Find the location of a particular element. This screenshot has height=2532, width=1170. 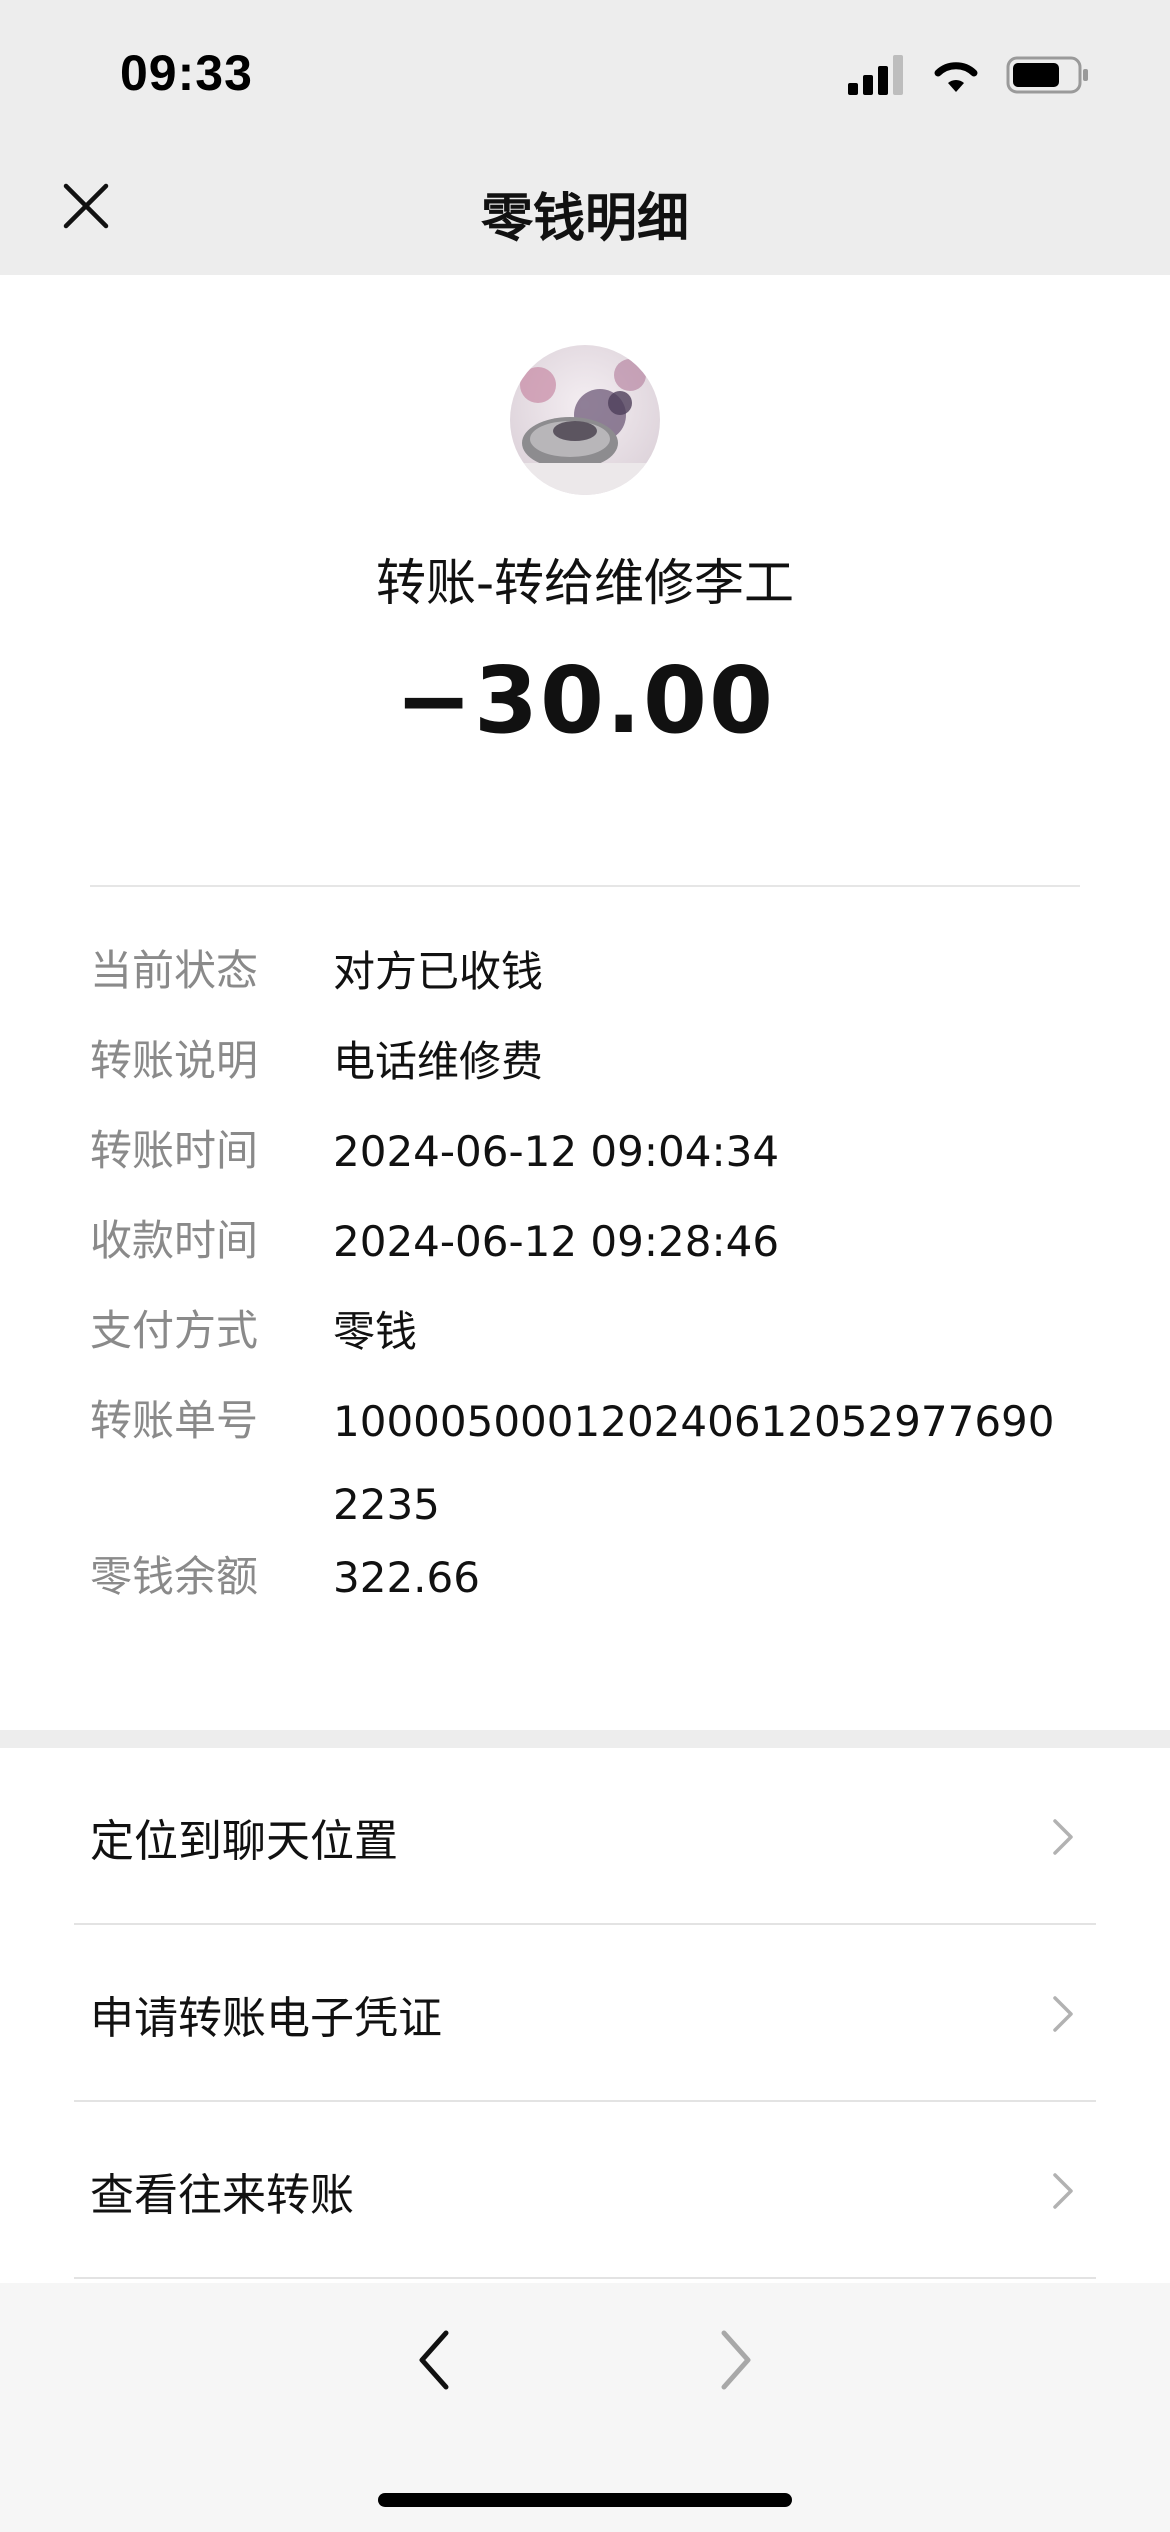

detail-label: 零钱余额 is located at coordinates (174, 1576).